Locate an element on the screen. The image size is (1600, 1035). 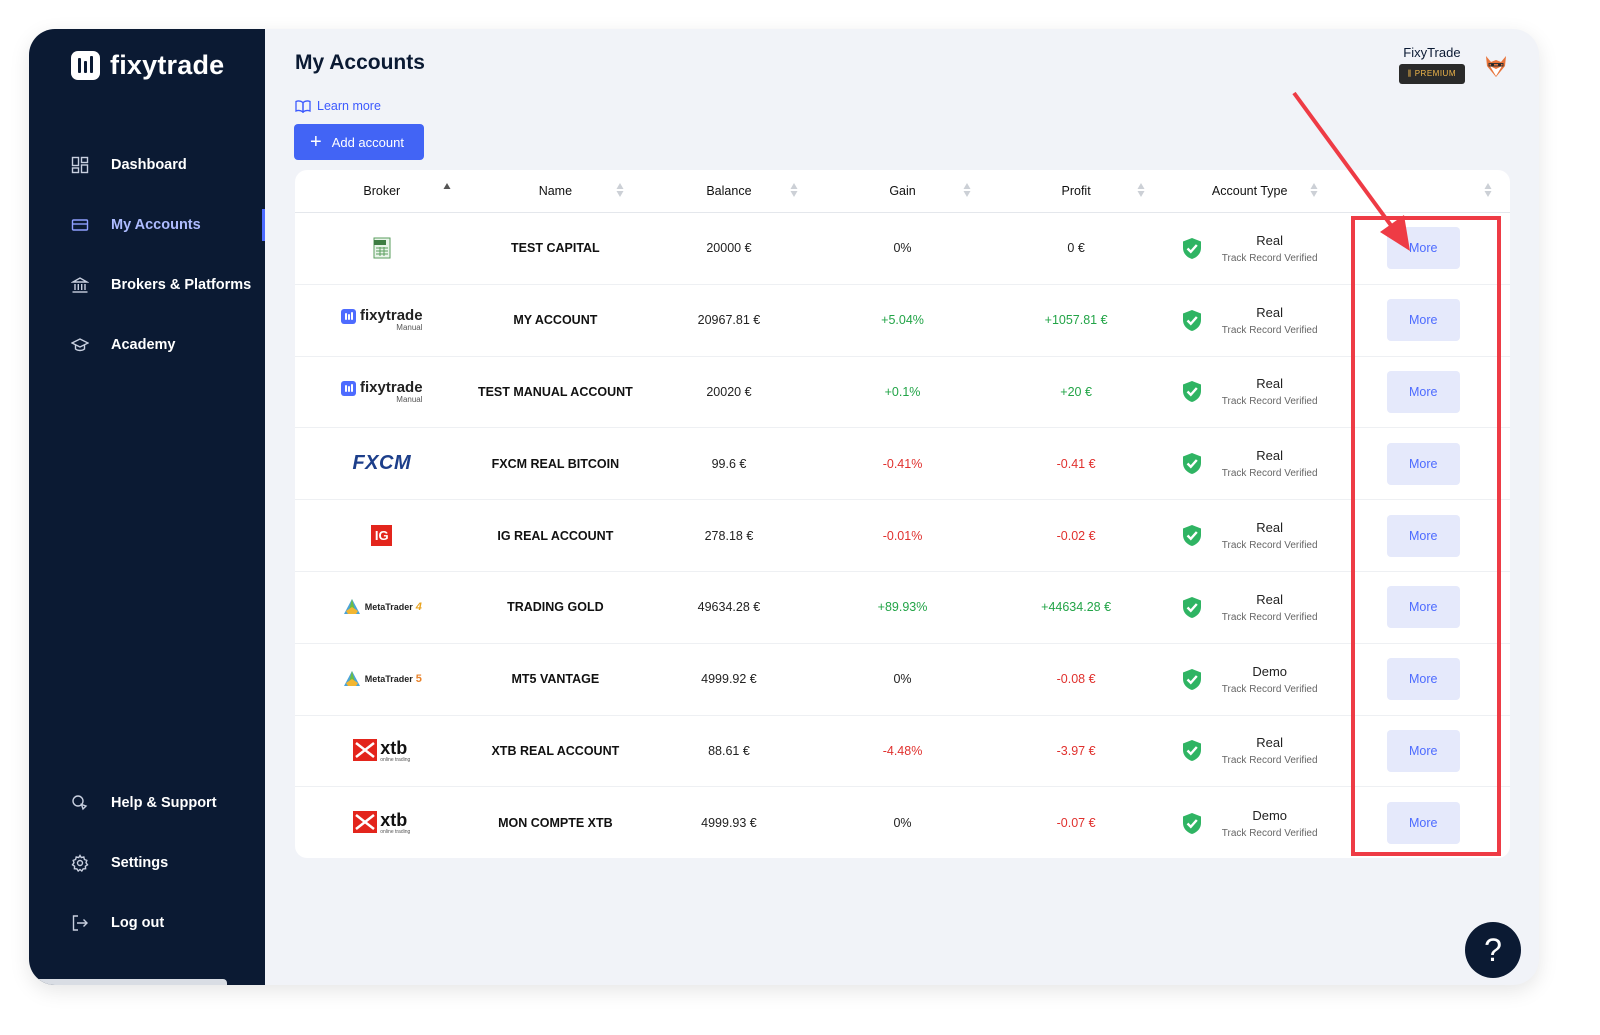
account-profit: -0.02 € is located at coordinates (1076, 535).